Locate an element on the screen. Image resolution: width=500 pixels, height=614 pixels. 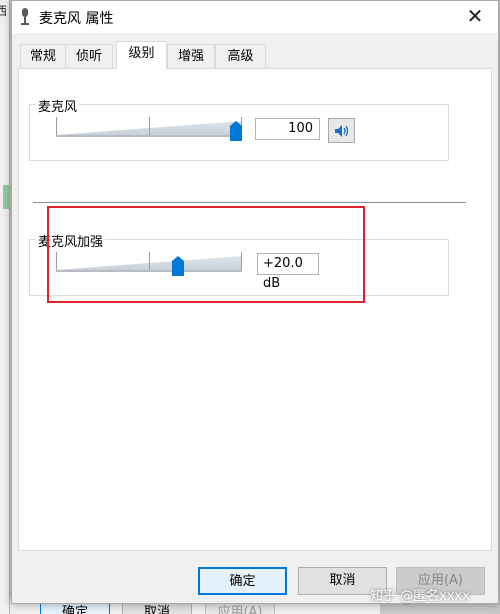
ok-label: 确定 is located at coordinates (242, 581).